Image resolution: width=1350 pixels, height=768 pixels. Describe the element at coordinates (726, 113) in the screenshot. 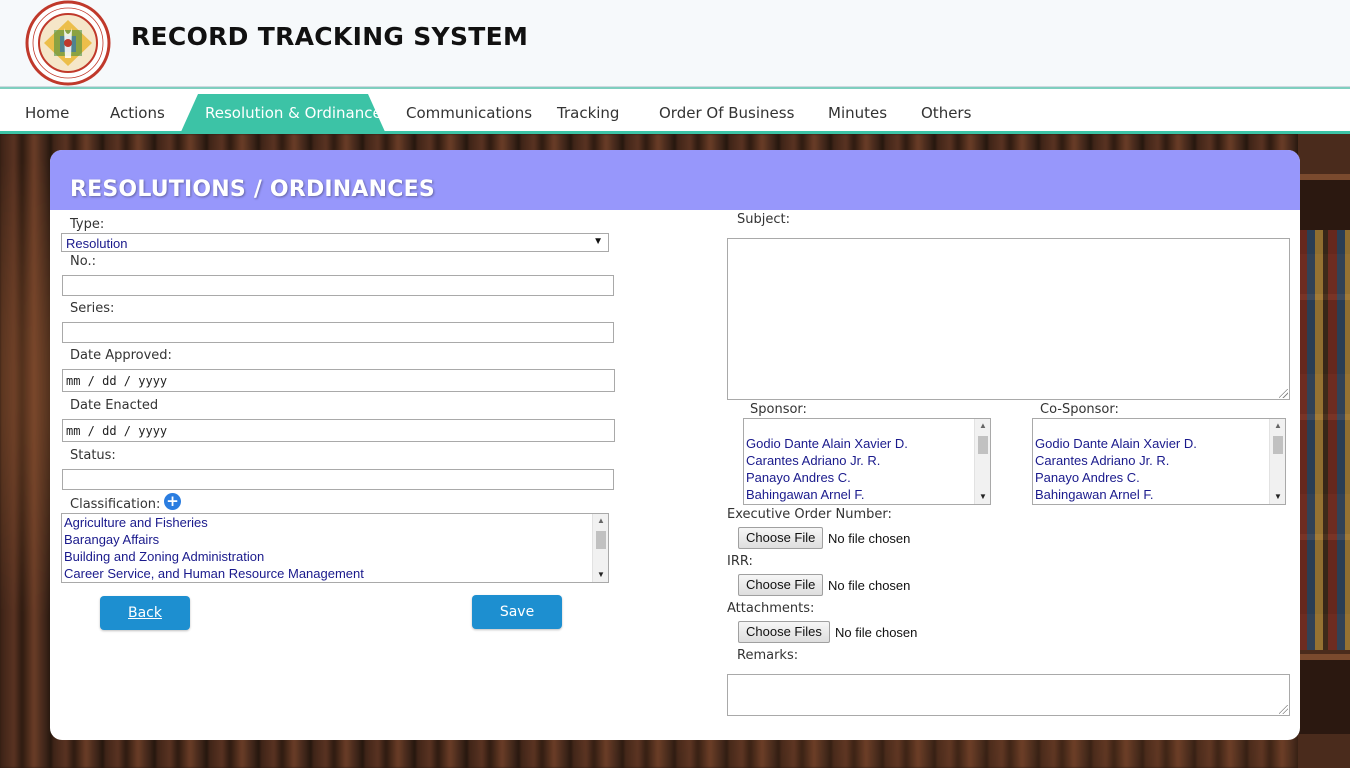

I see `nav-order-of-business: Order Of Business` at that location.